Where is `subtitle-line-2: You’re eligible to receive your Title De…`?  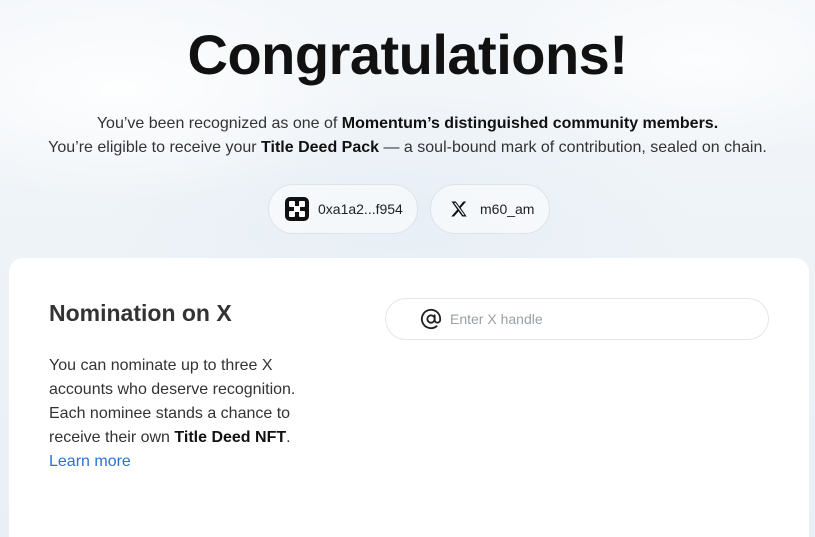 subtitle-line-2: You’re eligible to receive your Title De… is located at coordinates (407, 148).